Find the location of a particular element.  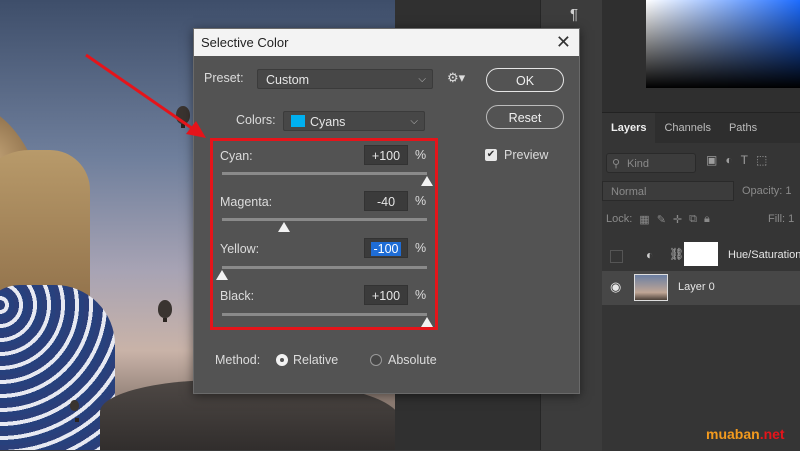

watermark: muaban.net is located at coordinates (745, 434).